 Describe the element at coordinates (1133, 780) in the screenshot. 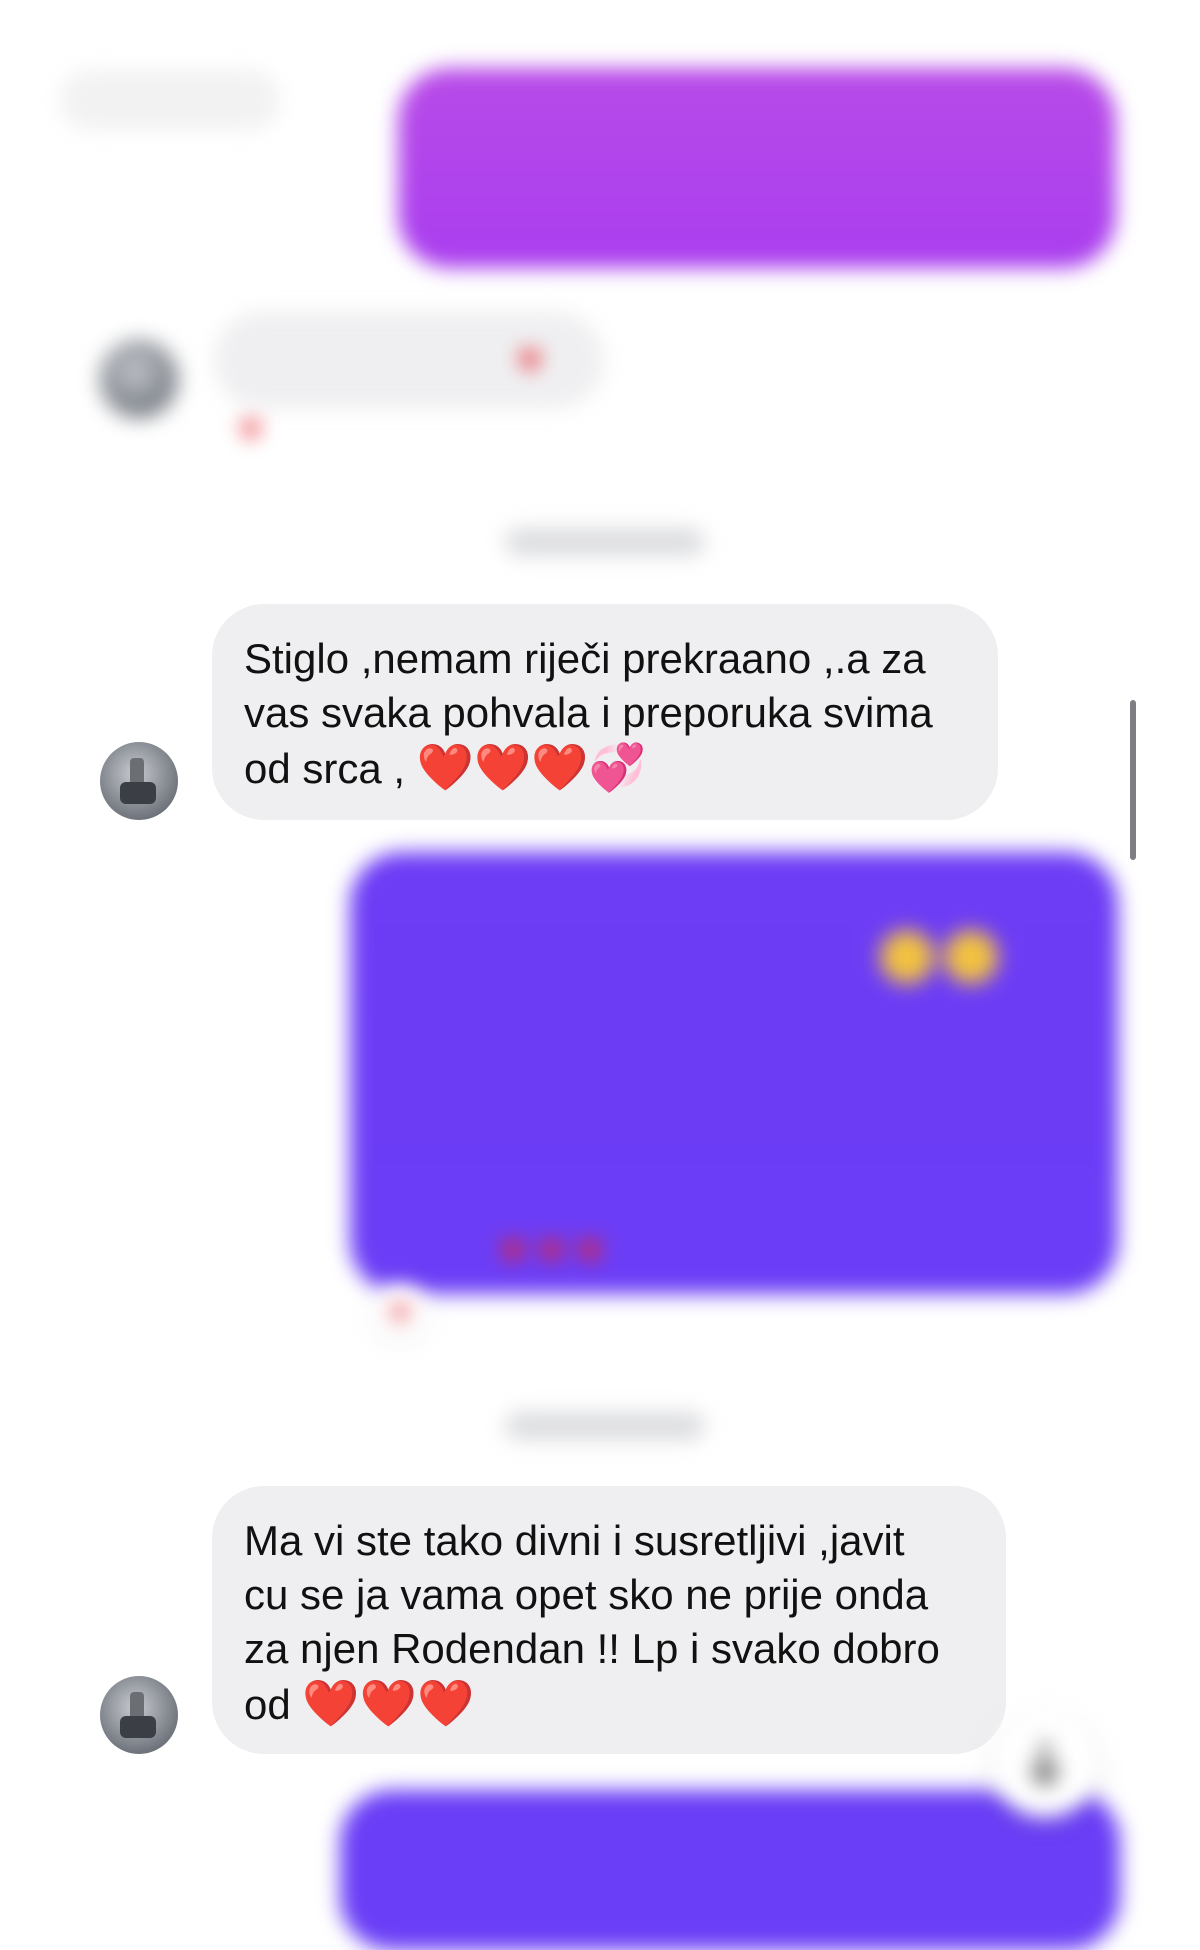

I see `scrollbar` at that location.